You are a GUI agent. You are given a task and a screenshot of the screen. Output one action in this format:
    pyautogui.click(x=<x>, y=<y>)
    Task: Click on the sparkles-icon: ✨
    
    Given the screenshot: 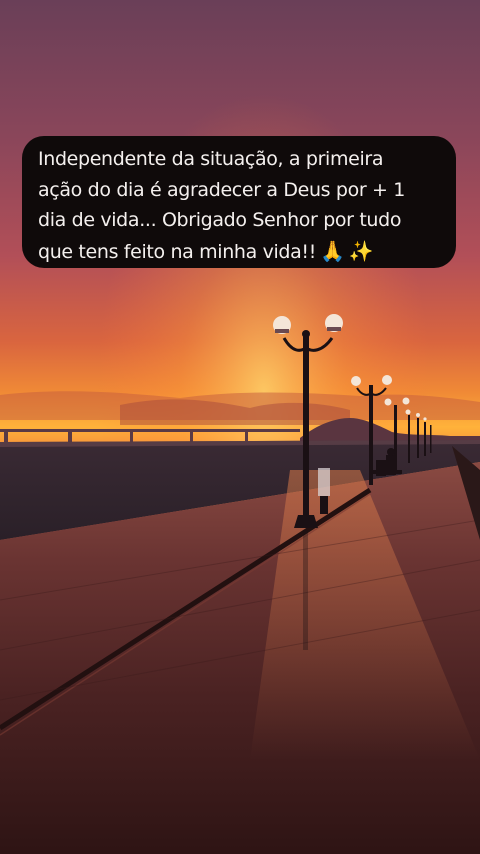 What is the action you would take?
    pyautogui.click(x=361, y=250)
    